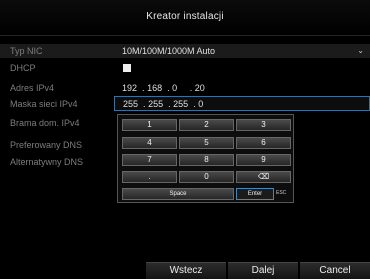 The width and height of the screenshot is (370, 279). What do you see at coordinates (255, 194) in the screenshot?
I see `enter-key: Enter` at bounding box center [255, 194].